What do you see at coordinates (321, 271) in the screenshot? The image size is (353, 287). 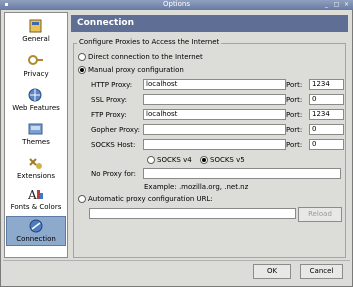 I see `cancel-button: Cancel` at bounding box center [321, 271].